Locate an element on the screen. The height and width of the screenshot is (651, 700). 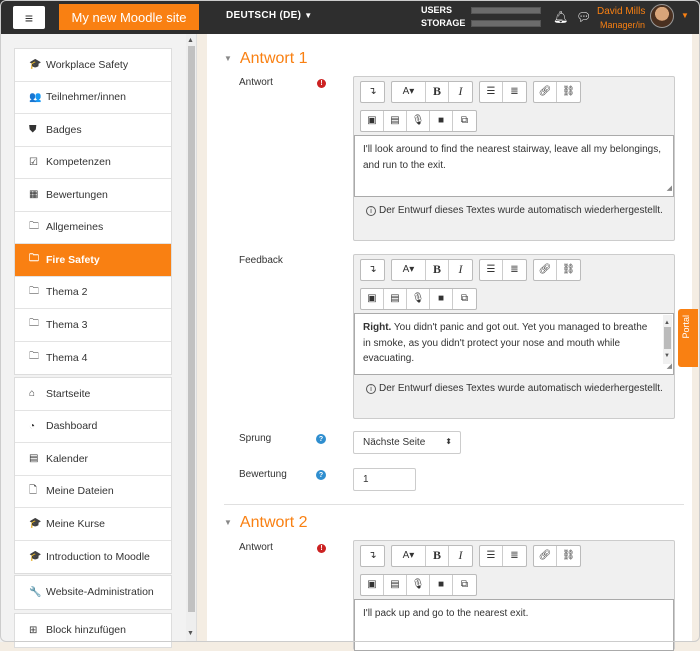
sidebar-item-label: Allgemeines is located at coordinates (75, 227).